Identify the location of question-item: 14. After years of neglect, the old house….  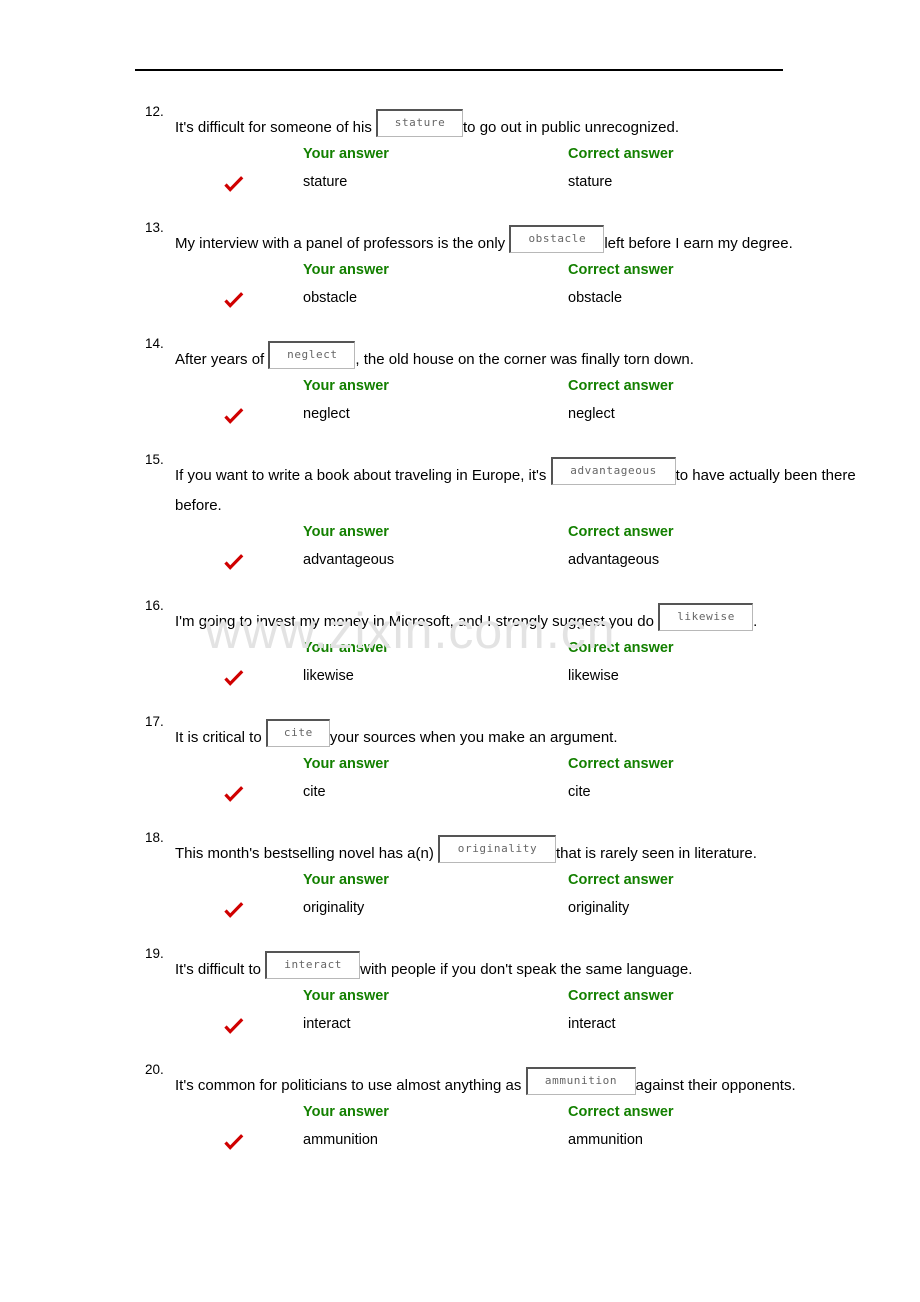
(460, 393).